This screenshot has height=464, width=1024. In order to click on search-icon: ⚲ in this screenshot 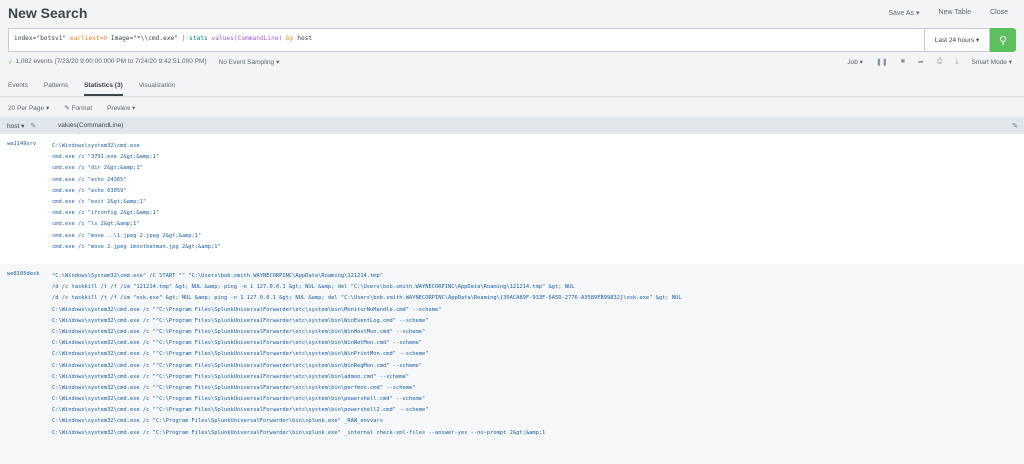, I will do `click(1003, 40)`.